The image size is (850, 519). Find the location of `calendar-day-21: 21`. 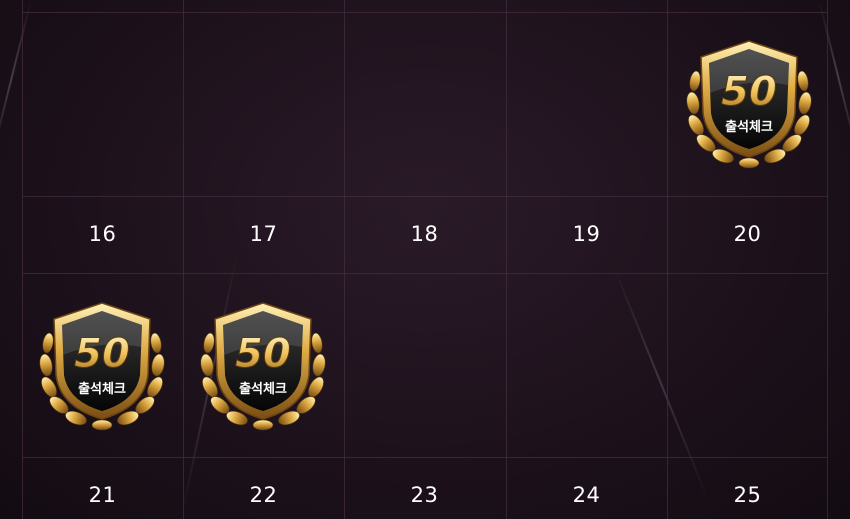

calendar-day-21: 21 is located at coordinates (102, 495).